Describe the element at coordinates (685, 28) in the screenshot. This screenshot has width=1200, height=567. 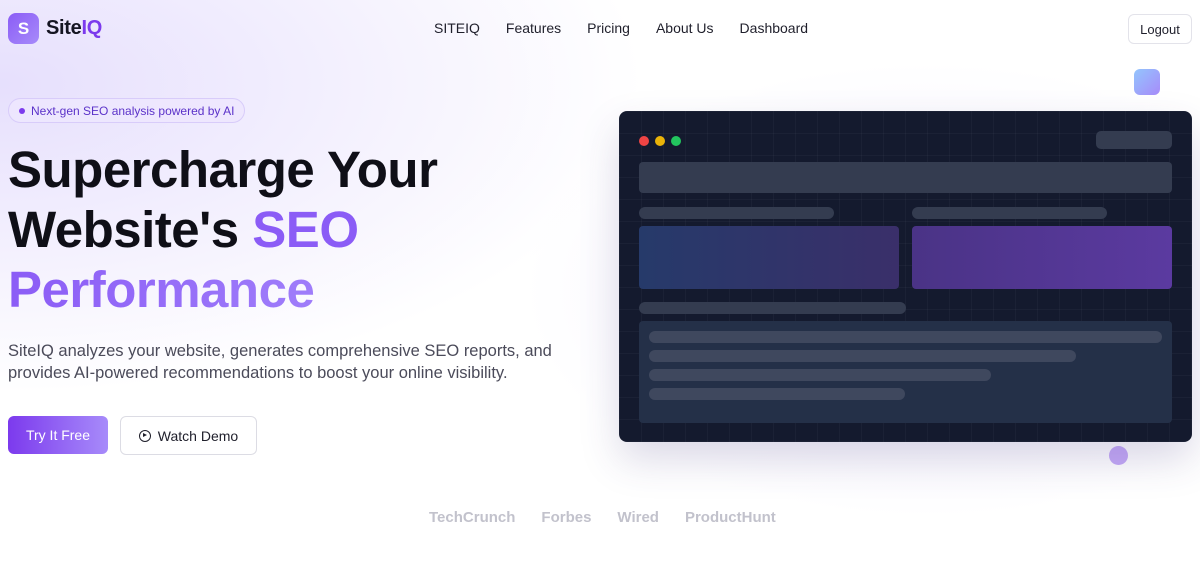
I see `nav-link-about-us: About Us` at that location.